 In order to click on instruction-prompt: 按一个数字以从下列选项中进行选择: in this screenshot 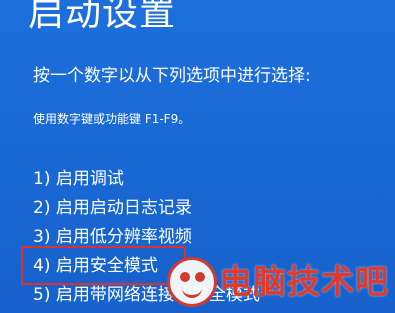, I will do `click(172, 76)`.